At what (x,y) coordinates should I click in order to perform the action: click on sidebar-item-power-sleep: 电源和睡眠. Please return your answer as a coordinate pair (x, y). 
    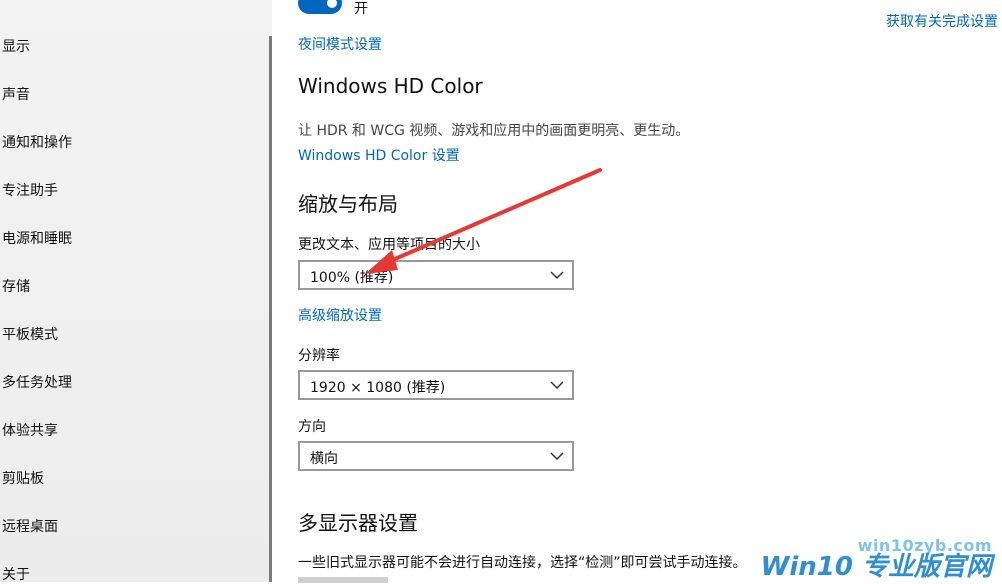
    Looking at the image, I should click on (37, 238).